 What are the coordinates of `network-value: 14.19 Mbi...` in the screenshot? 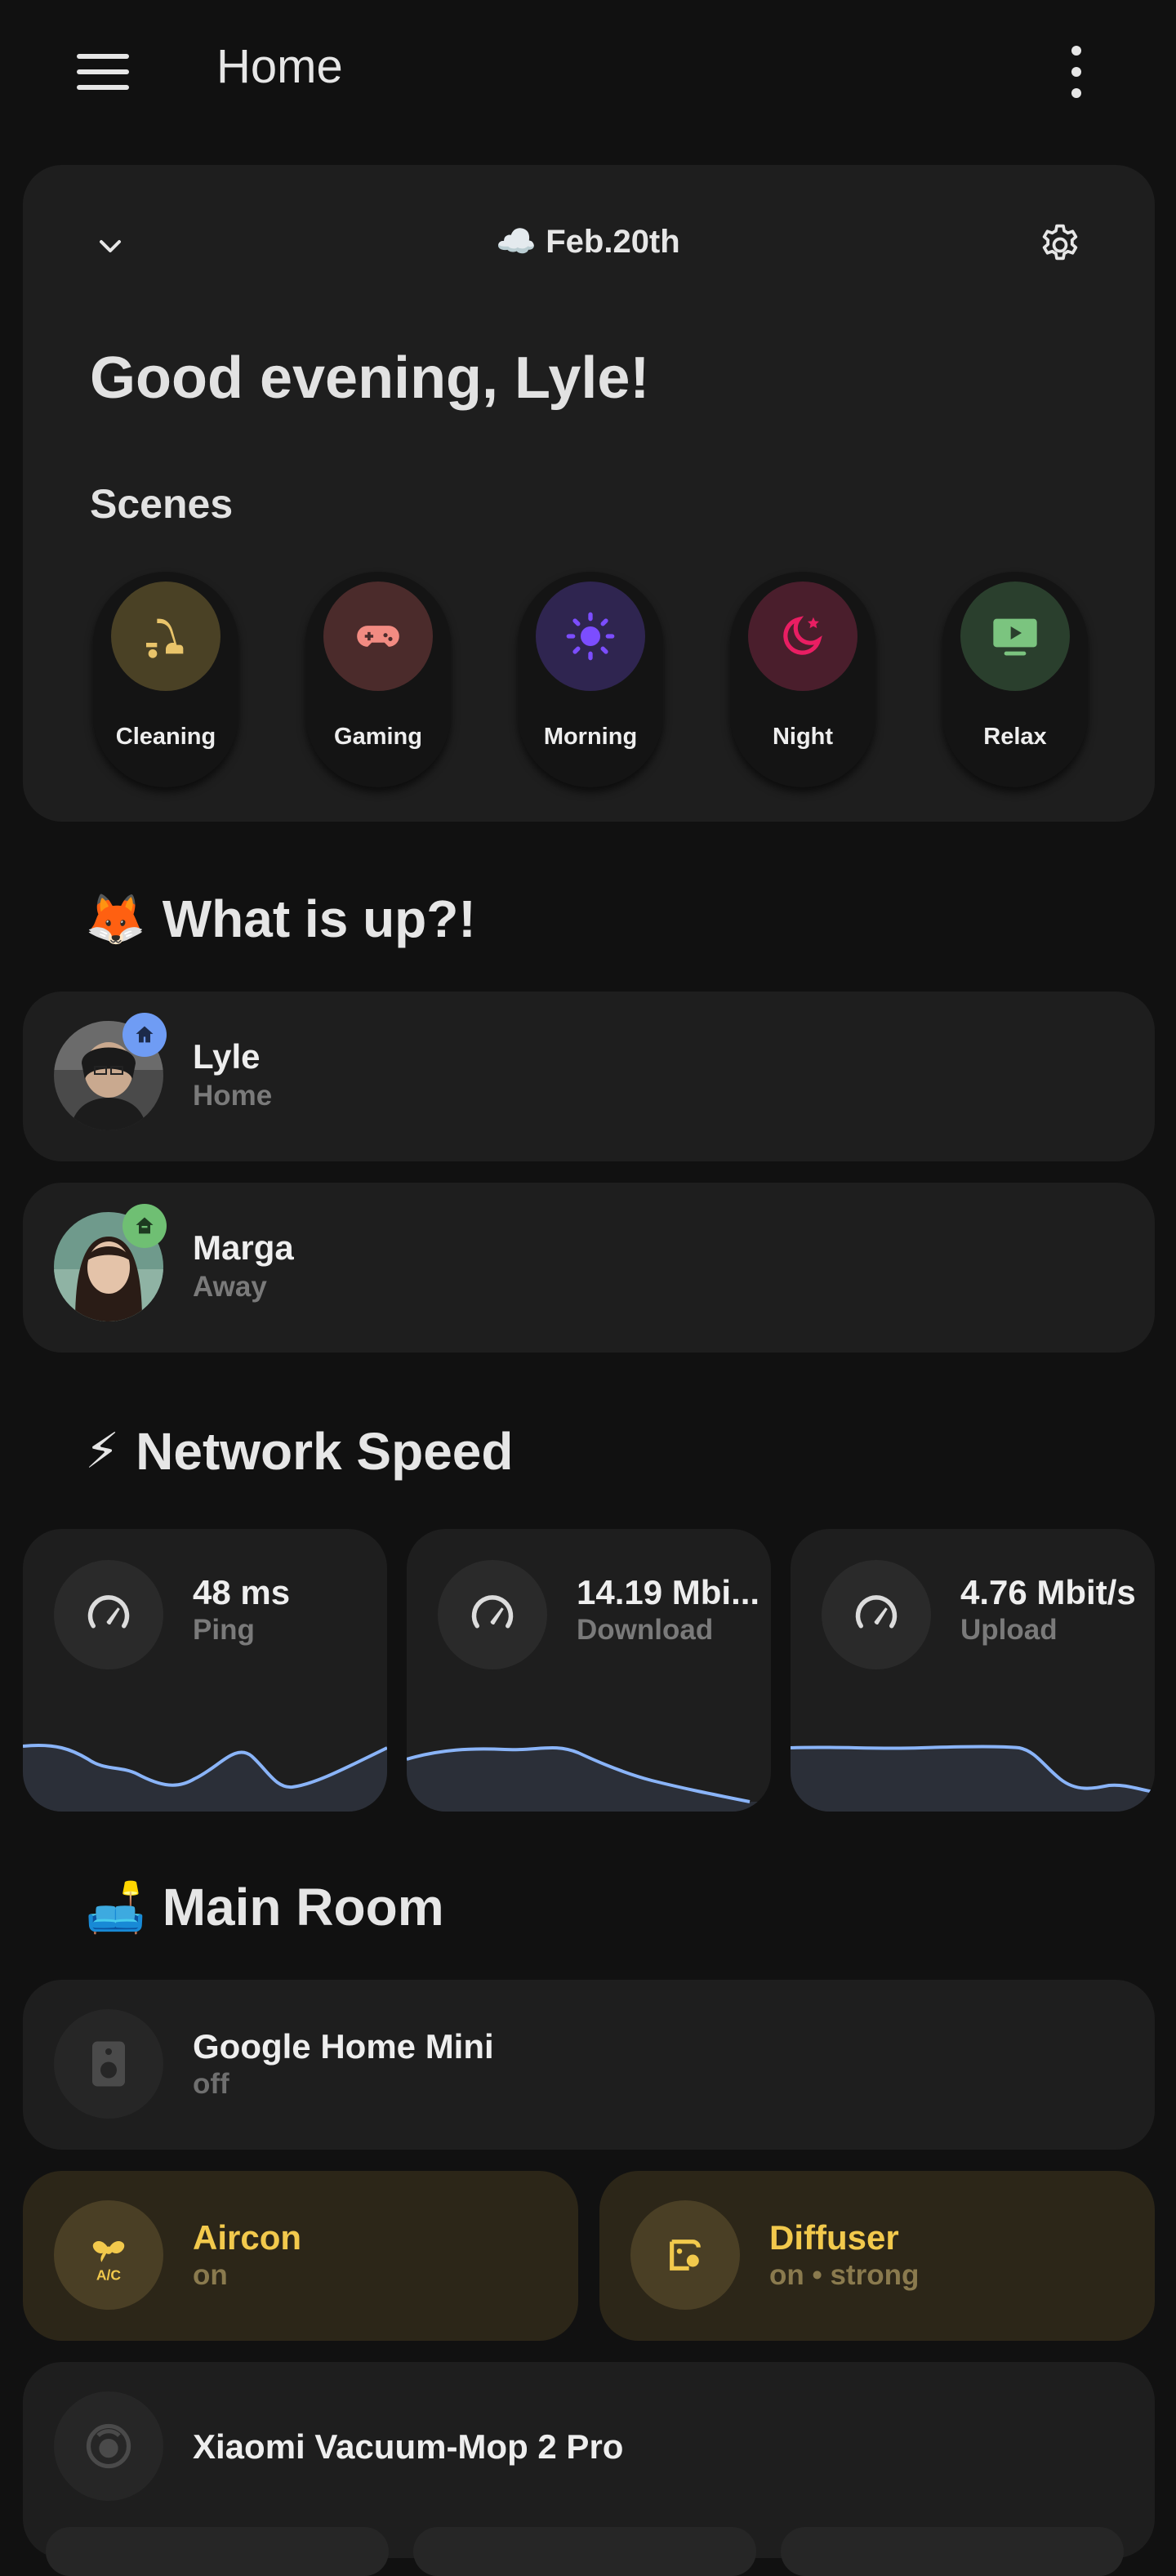 It's located at (668, 1592).